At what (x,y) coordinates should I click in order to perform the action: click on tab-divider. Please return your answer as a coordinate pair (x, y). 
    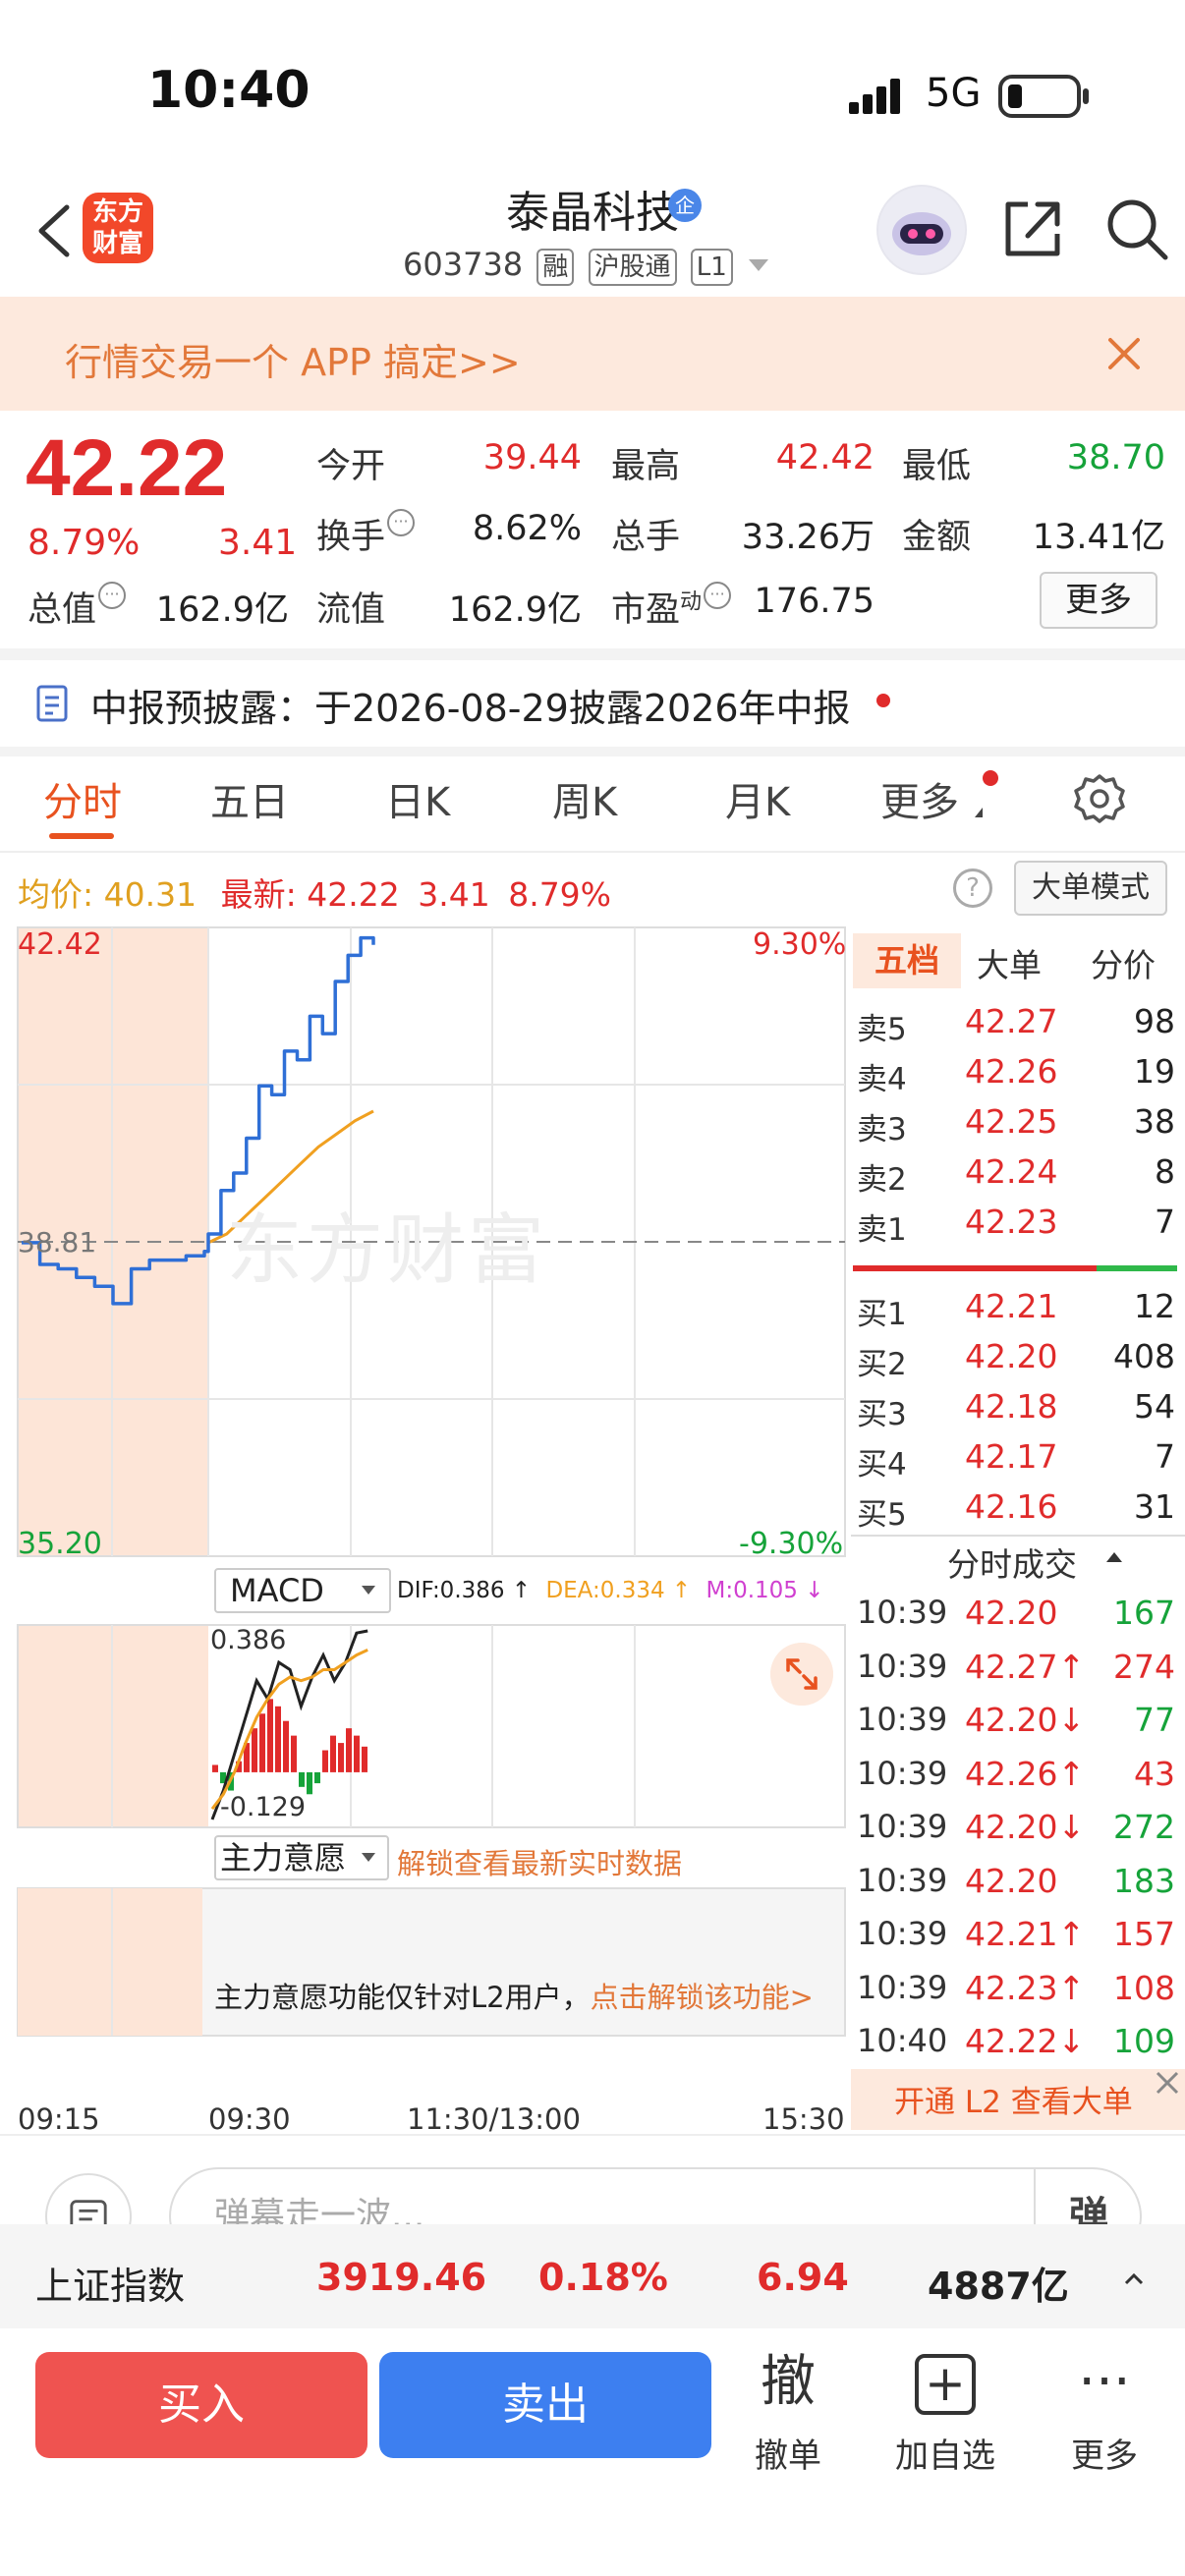
    Looking at the image, I should click on (592, 852).